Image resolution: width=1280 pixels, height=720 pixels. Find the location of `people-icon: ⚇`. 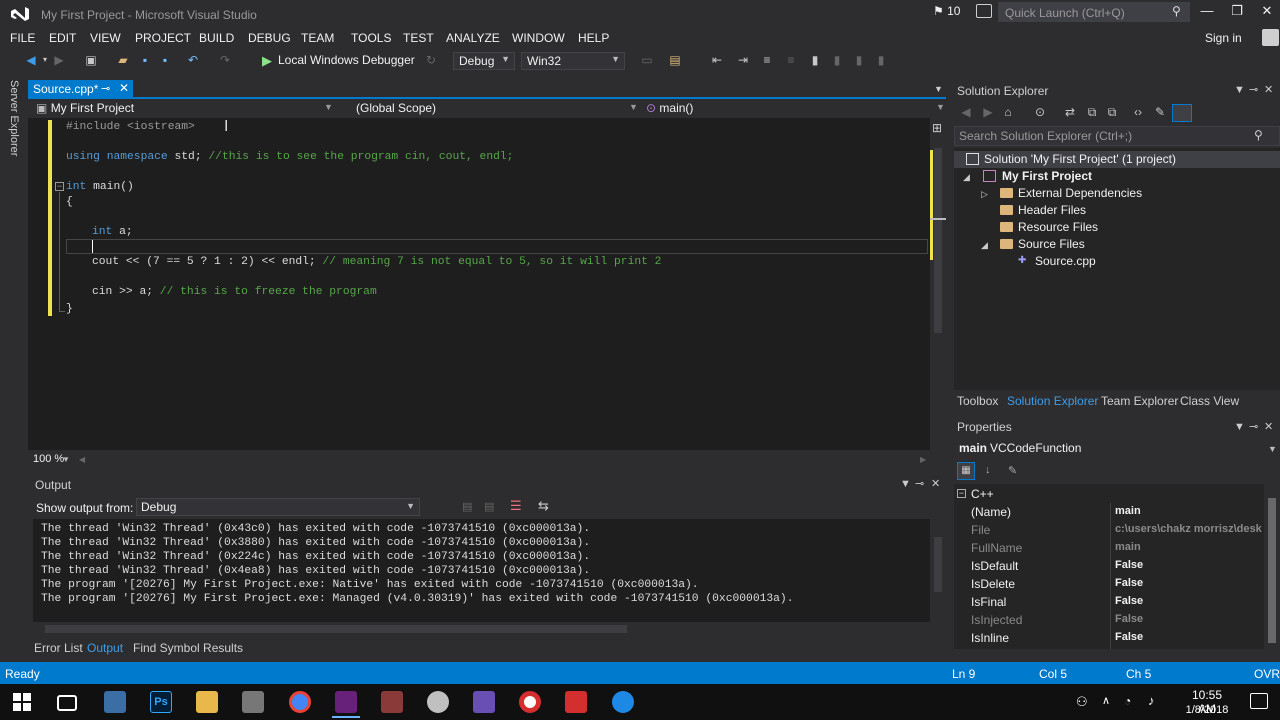

people-icon: ⚇ is located at coordinates (1082, 702).